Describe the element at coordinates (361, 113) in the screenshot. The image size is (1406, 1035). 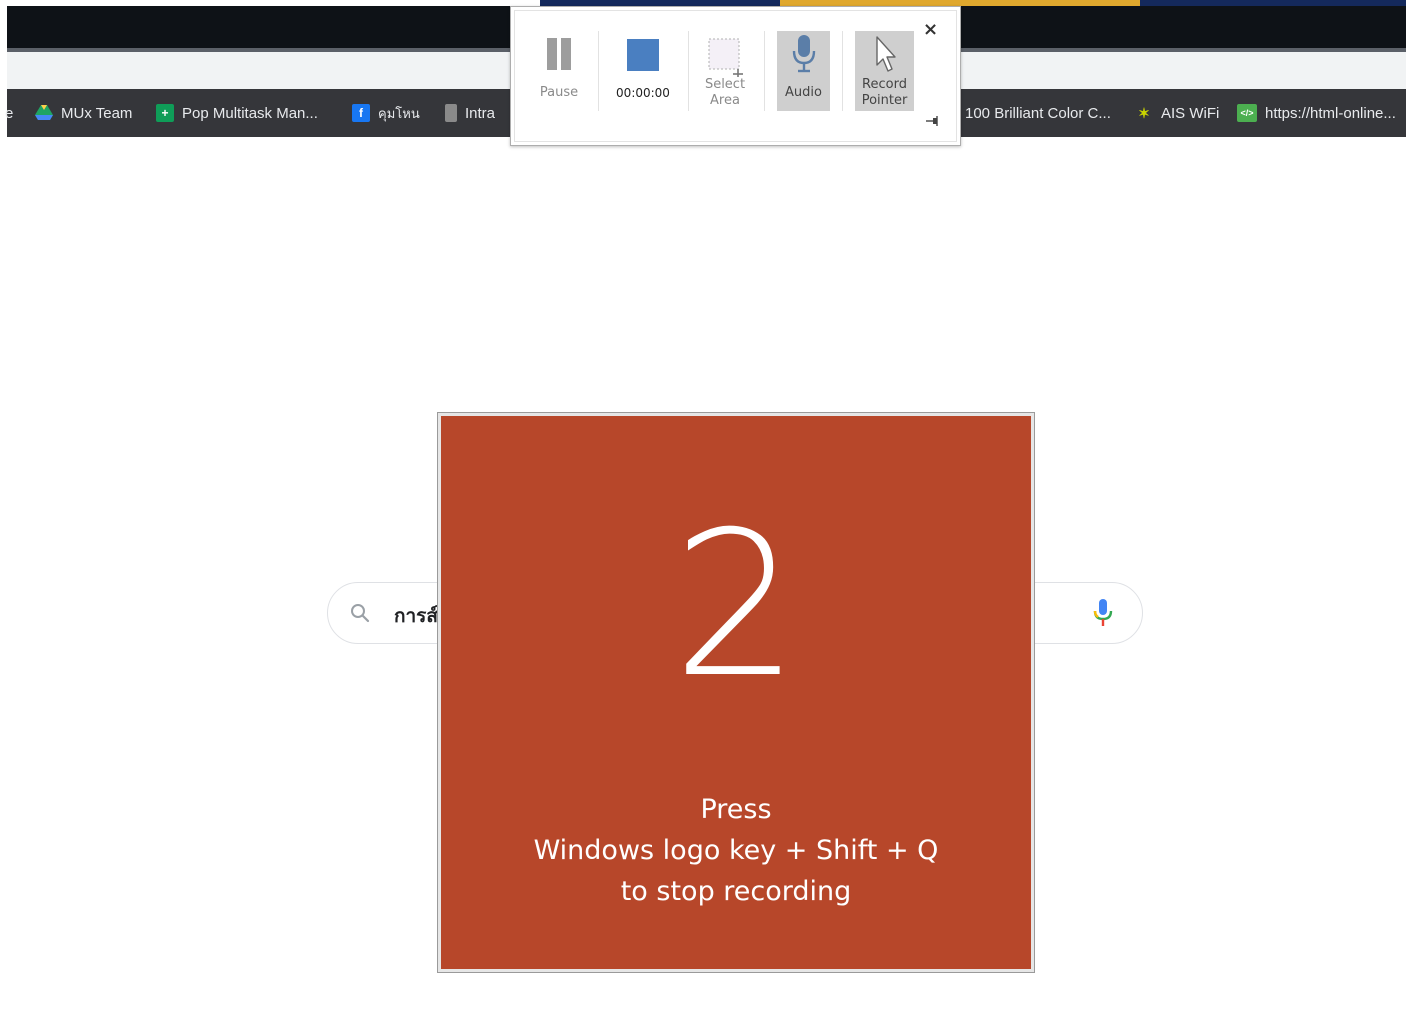
I see `facebook-icon: f` at that location.